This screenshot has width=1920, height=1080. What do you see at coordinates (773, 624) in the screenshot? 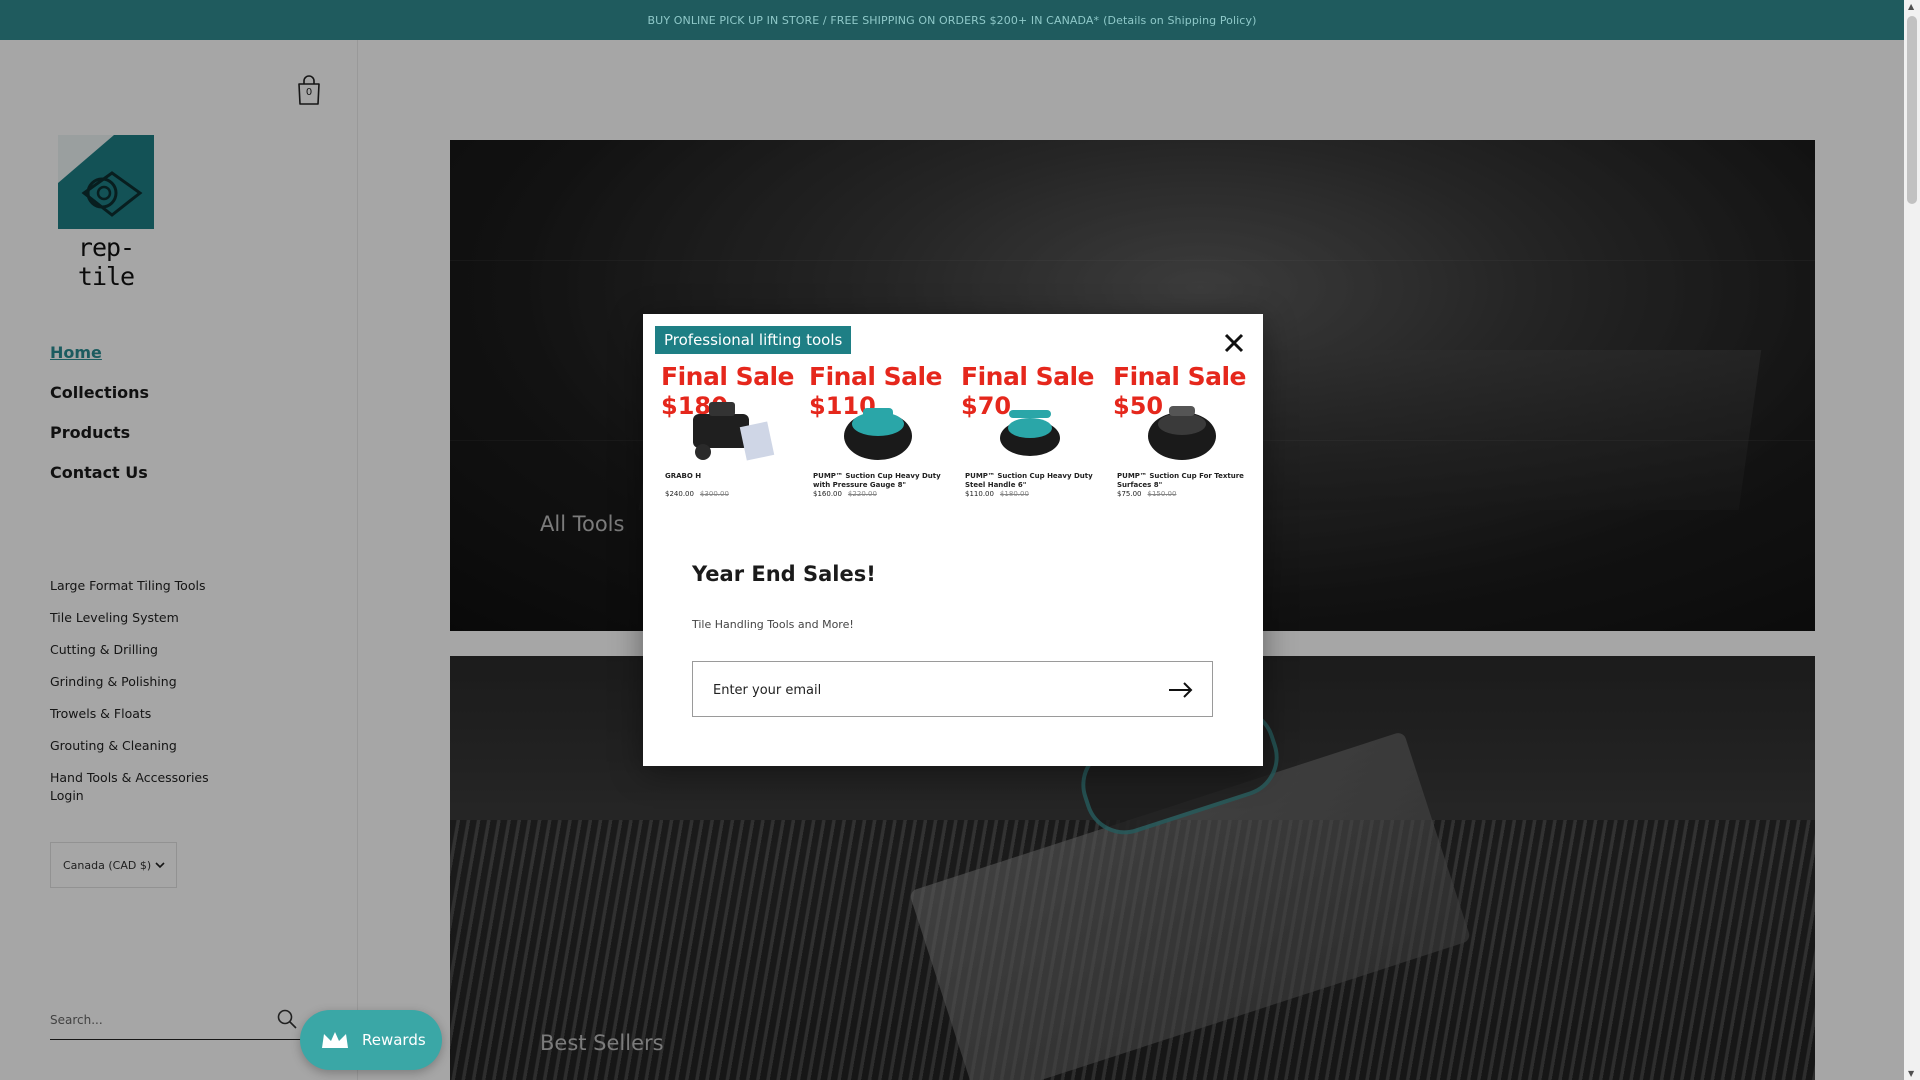
I see `modal-subtitle: Tile Handling Tools and More!` at bounding box center [773, 624].